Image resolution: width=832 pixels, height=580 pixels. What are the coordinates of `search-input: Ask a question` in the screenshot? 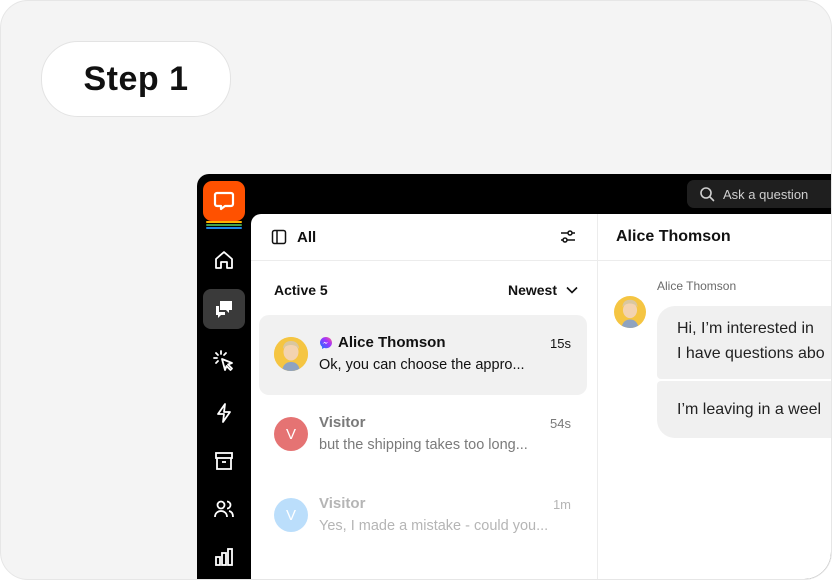 It's located at (759, 194).